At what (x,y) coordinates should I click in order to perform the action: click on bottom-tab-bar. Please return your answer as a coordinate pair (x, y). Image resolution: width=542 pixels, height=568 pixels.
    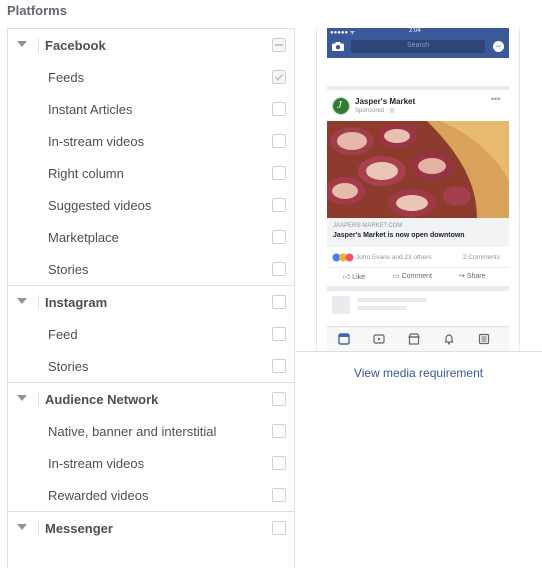
    Looking at the image, I should click on (418, 339).